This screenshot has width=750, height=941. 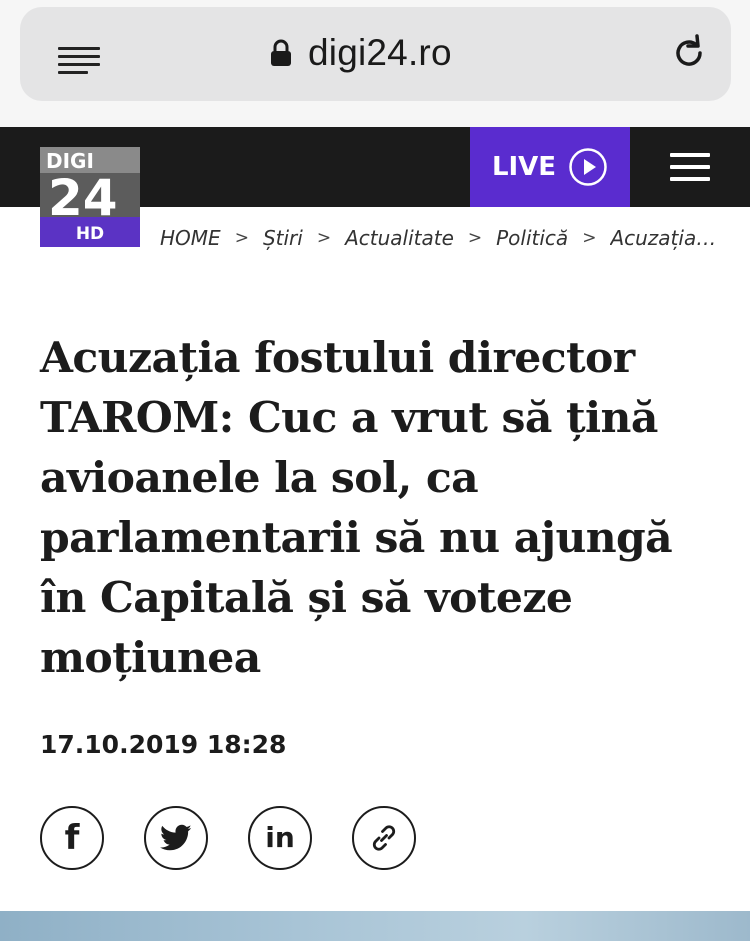 What do you see at coordinates (532, 238) in the screenshot?
I see `breadcrumb-politica: Politică` at bounding box center [532, 238].